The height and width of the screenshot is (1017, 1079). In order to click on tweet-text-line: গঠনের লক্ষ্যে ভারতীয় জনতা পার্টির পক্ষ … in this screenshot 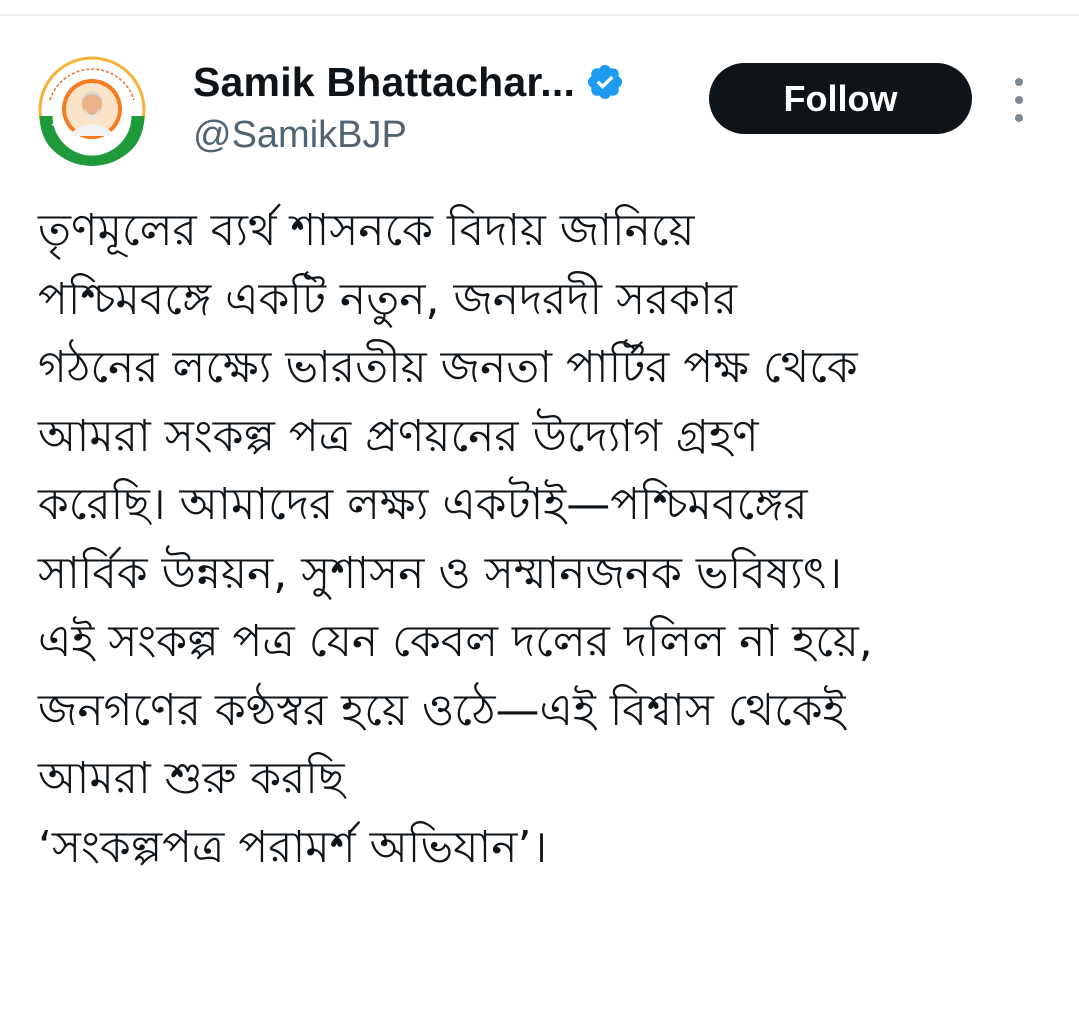, I will do `click(448, 367)`.